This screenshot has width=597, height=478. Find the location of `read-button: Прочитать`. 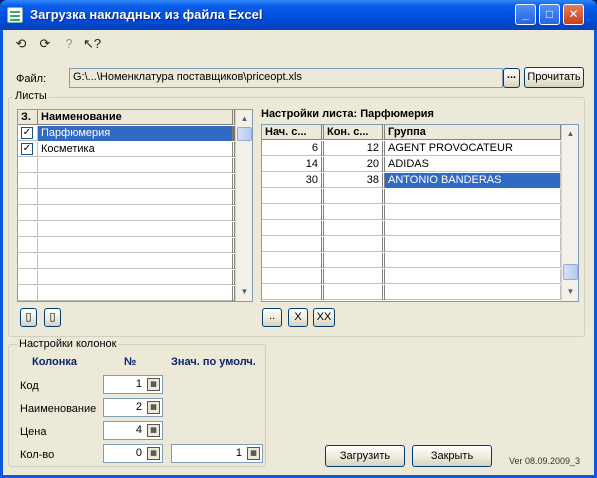

read-button: Прочитать is located at coordinates (554, 77).